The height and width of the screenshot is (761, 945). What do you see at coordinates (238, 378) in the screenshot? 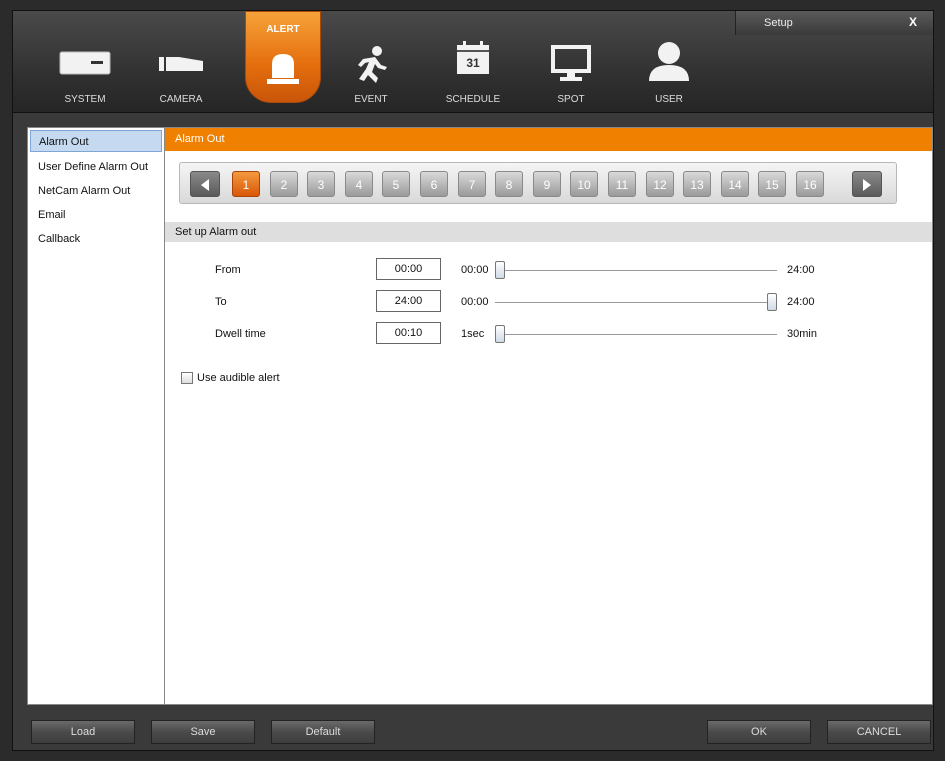
I see `audible-alert-label: Use audible alert` at bounding box center [238, 378].